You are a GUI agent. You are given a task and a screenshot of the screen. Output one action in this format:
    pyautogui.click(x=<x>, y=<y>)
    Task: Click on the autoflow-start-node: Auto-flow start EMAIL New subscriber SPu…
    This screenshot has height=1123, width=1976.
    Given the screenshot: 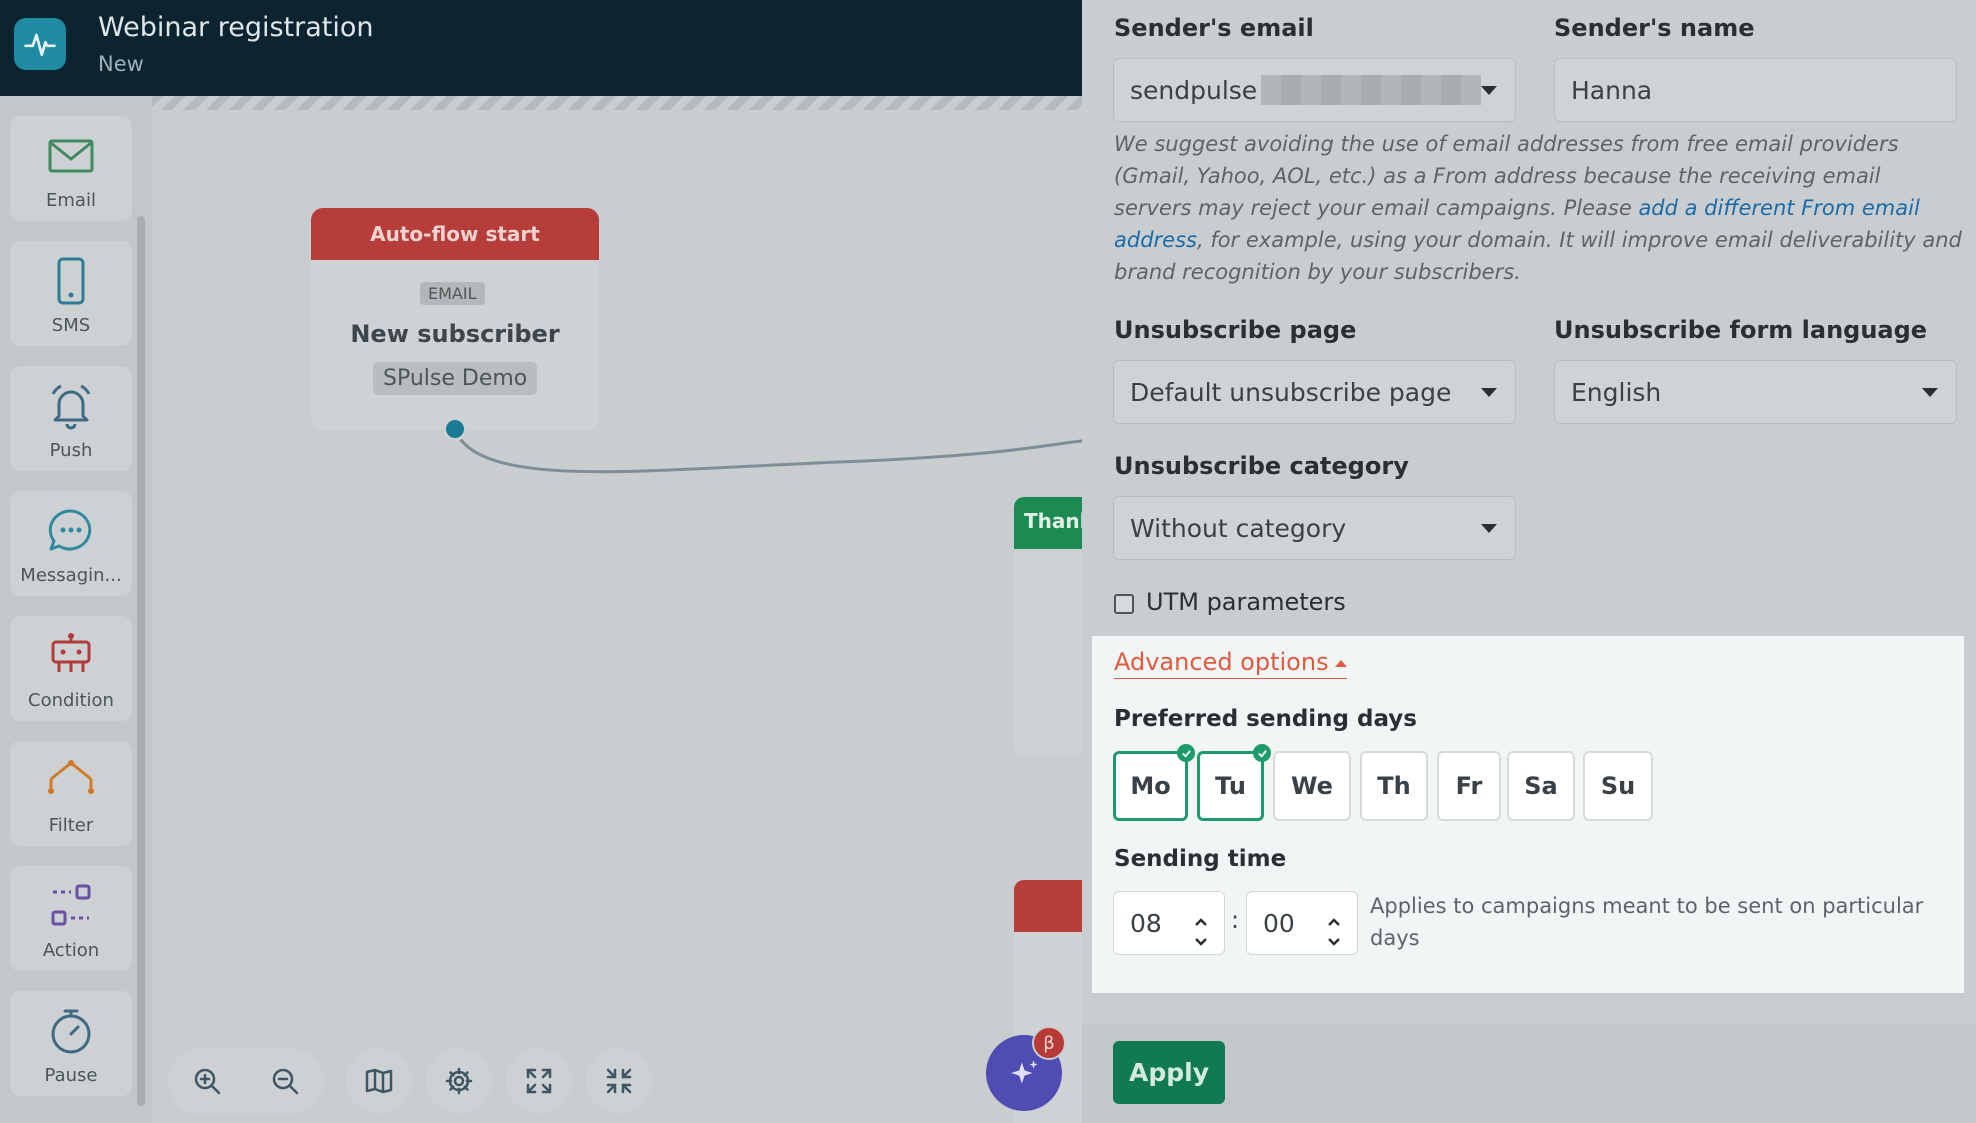 What is the action you would take?
    pyautogui.click(x=455, y=319)
    